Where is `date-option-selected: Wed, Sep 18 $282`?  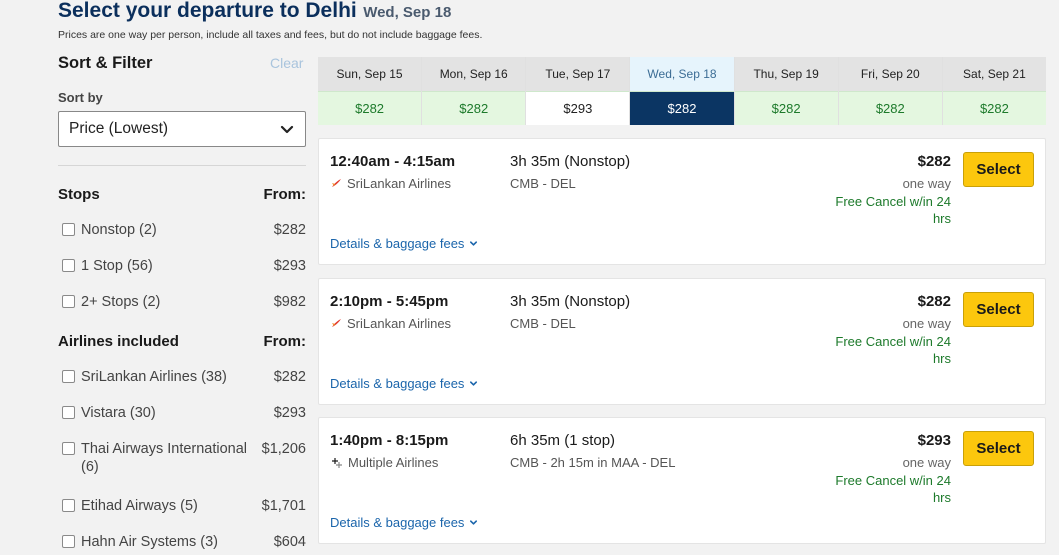 date-option-selected: Wed, Sep 18 $282 is located at coordinates (682, 91).